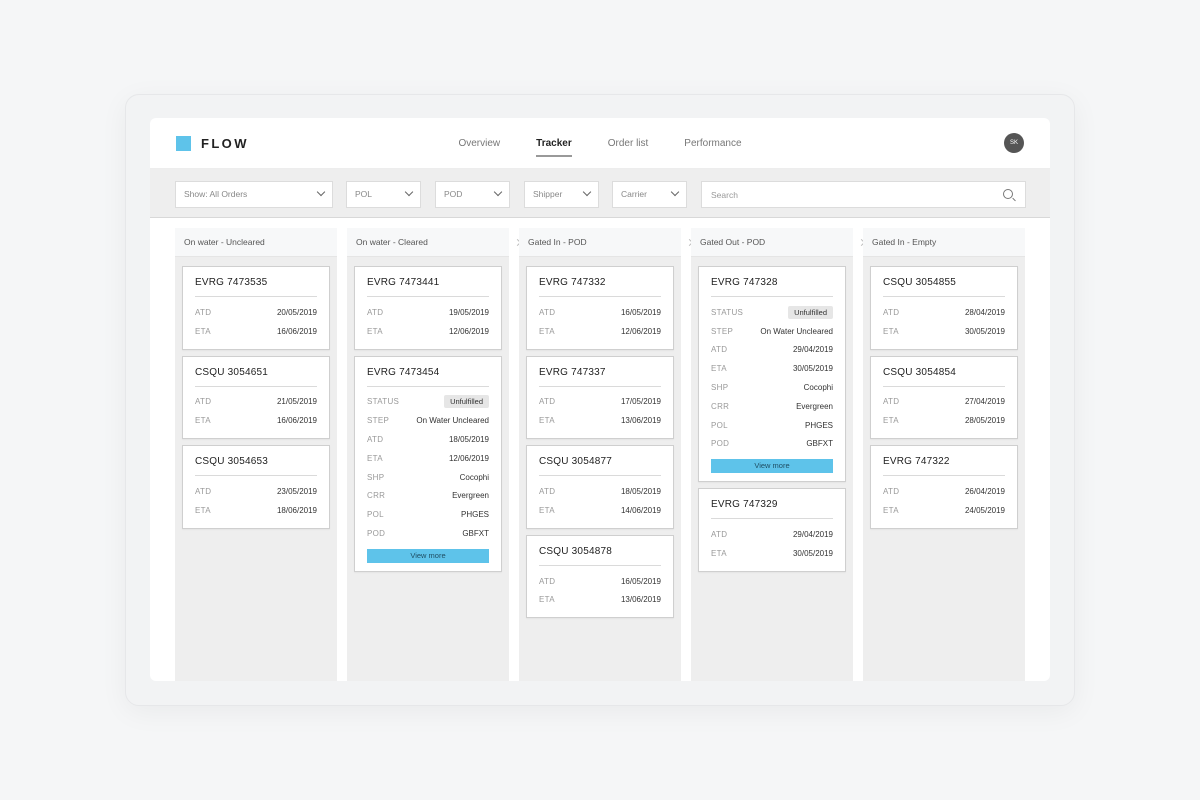 The height and width of the screenshot is (800, 1200). I want to click on field-value: 28/05/2019, so click(984, 421).